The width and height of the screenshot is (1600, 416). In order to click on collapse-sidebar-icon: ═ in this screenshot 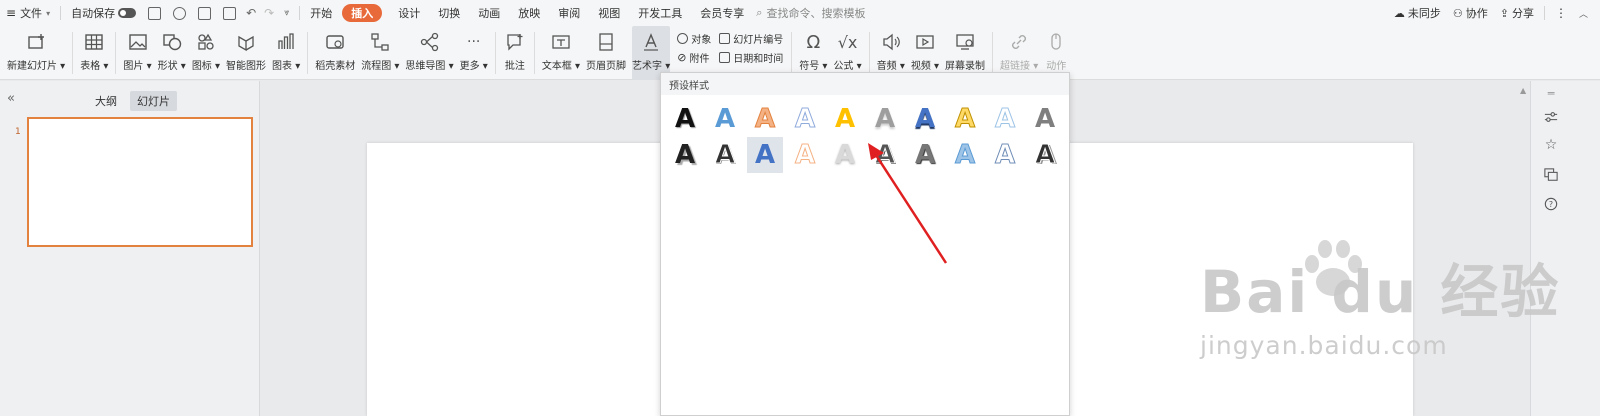, I will do `click(1551, 93)`.